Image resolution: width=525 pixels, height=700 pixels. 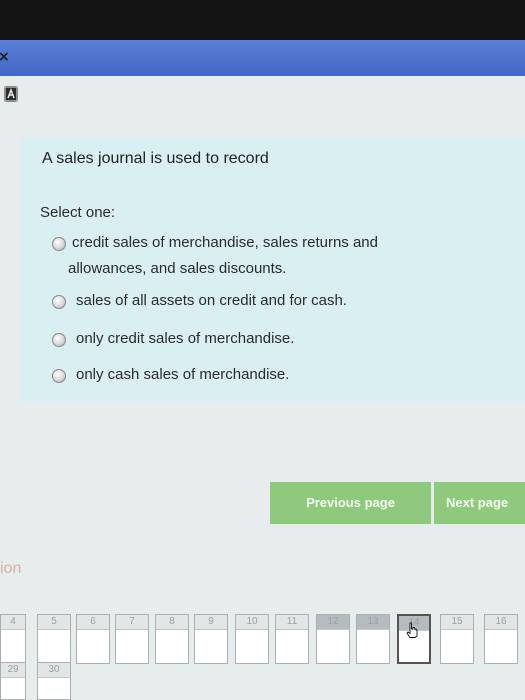 What do you see at coordinates (457, 622) in the screenshot?
I see `question-number: 15` at bounding box center [457, 622].